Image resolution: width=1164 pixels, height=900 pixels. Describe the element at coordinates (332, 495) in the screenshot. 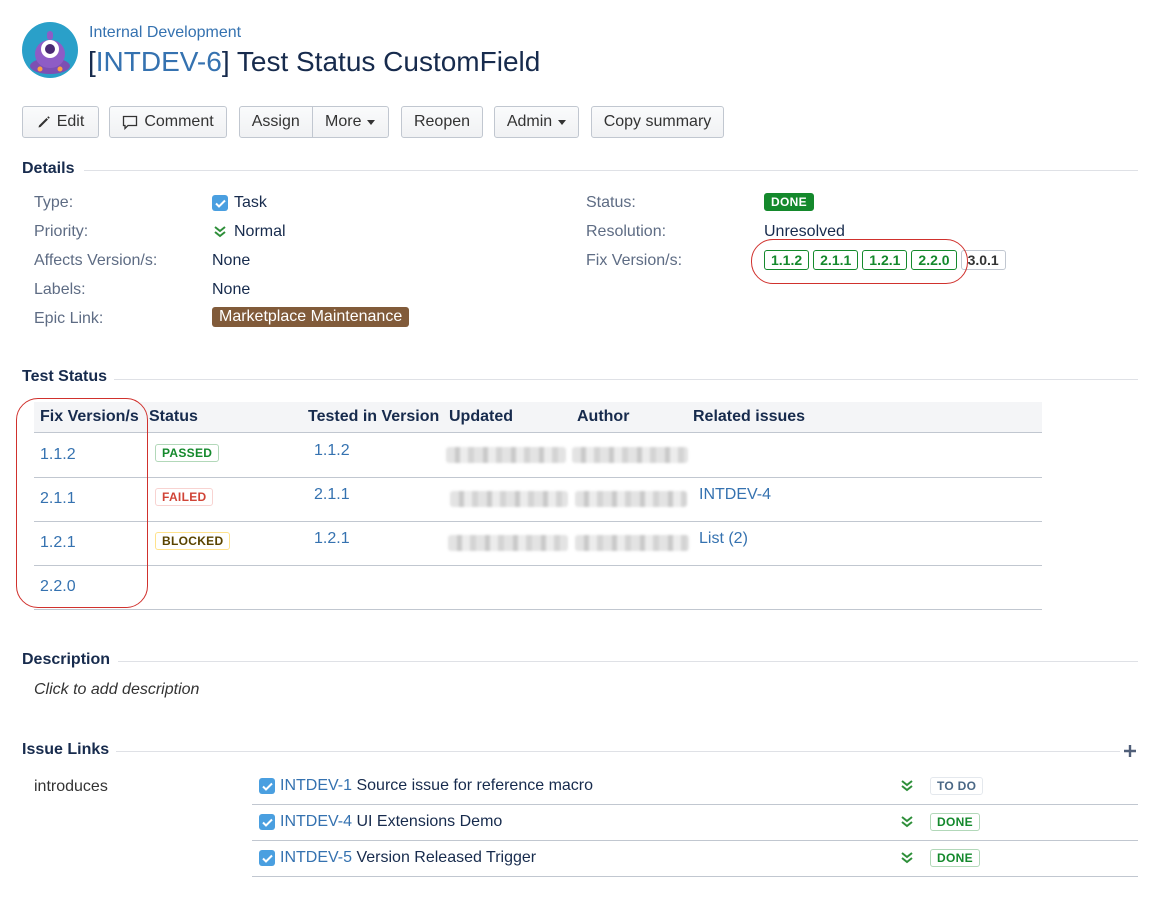

I see `tested-version-link: 2.1.1` at that location.